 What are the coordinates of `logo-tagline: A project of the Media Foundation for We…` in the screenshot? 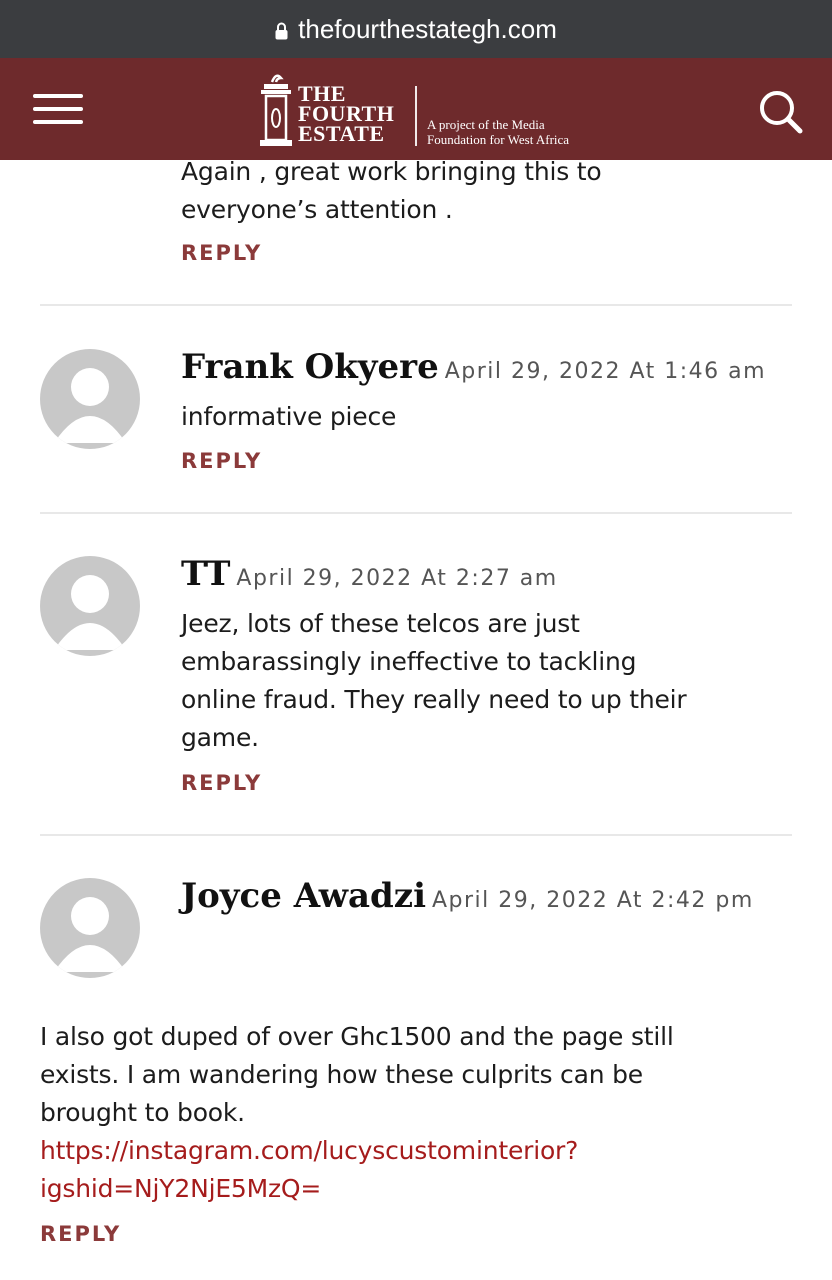 It's located at (498, 132).